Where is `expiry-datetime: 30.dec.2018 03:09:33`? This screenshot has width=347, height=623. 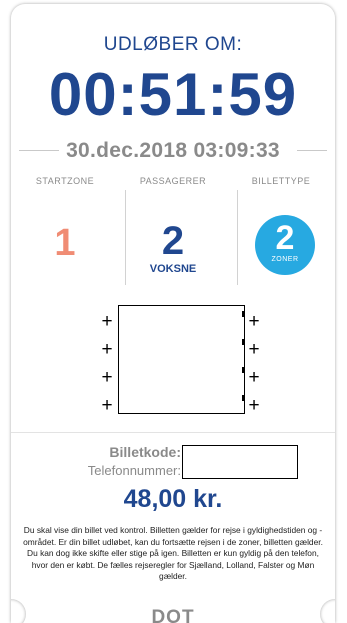 expiry-datetime: 30.dec.2018 03:09:33 is located at coordinates (173, 150).